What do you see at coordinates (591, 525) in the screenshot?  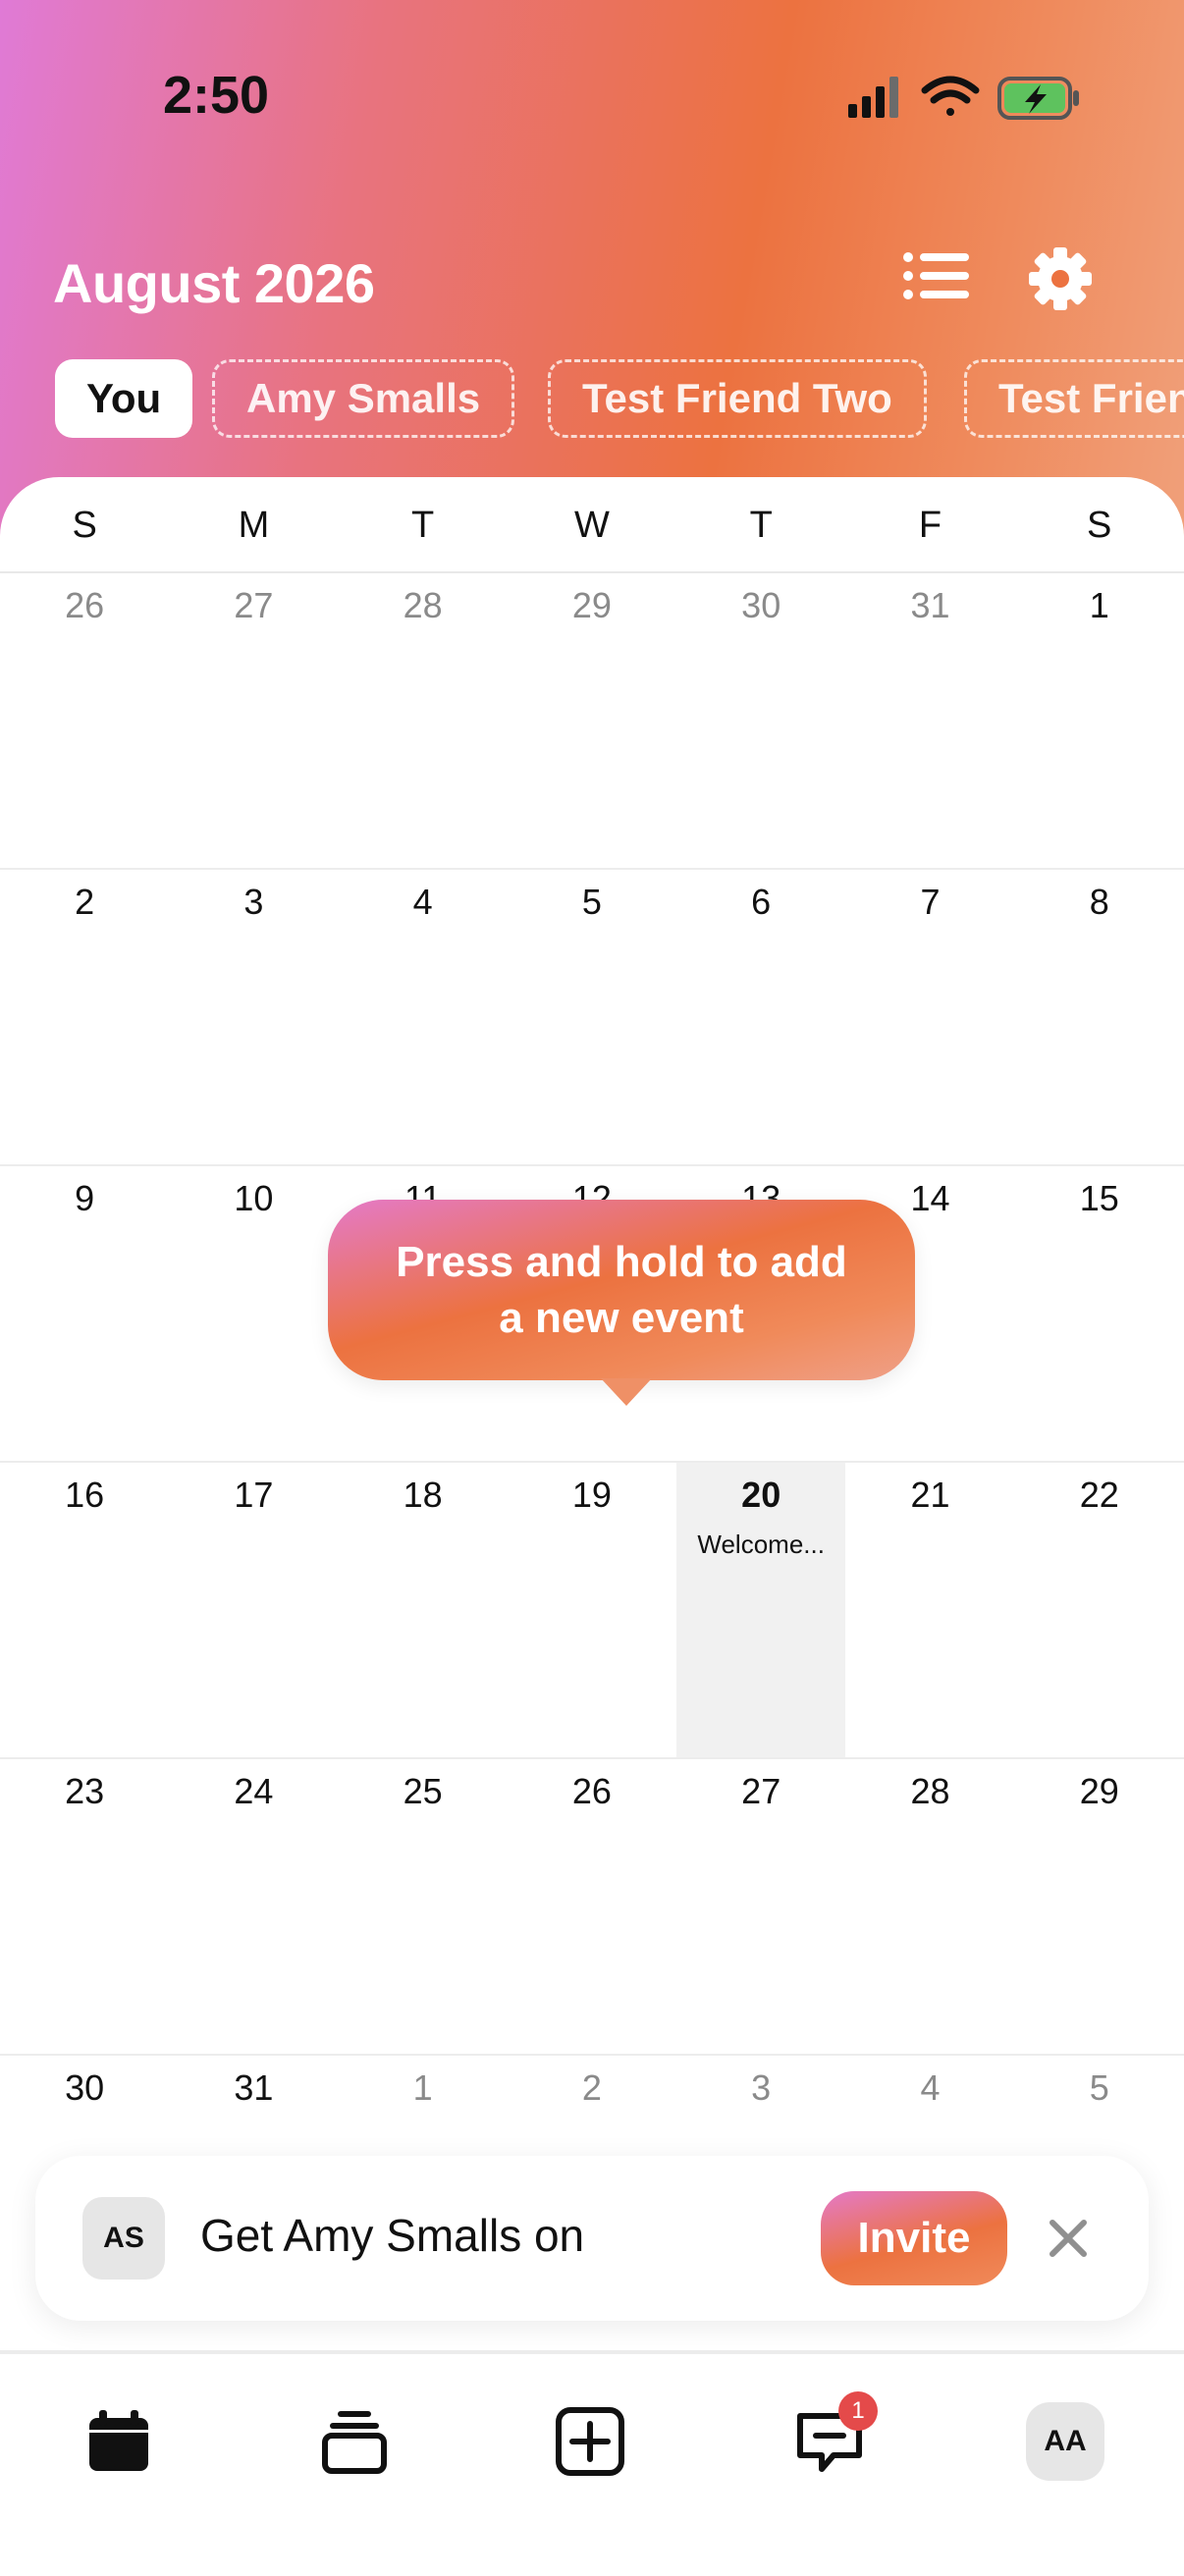 I see `weekday-label: W` at bounding box center [591, 525].